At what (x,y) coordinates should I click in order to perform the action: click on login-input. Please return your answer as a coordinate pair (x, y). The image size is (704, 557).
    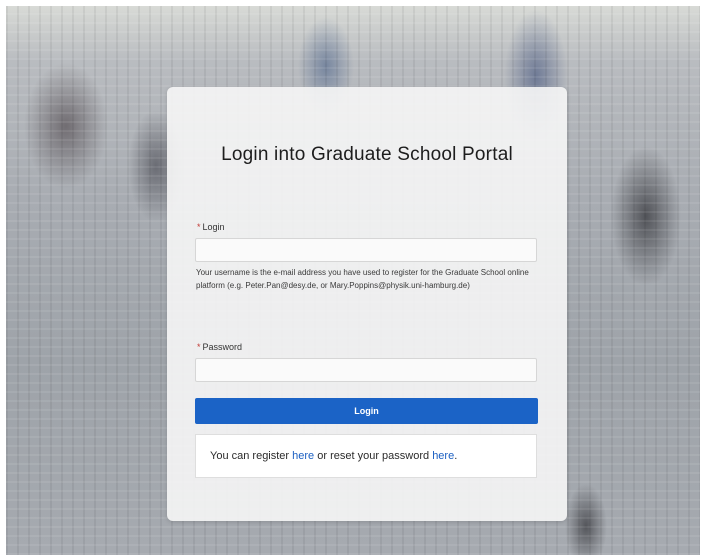
    Looking at the image, I should click on (366, 250).